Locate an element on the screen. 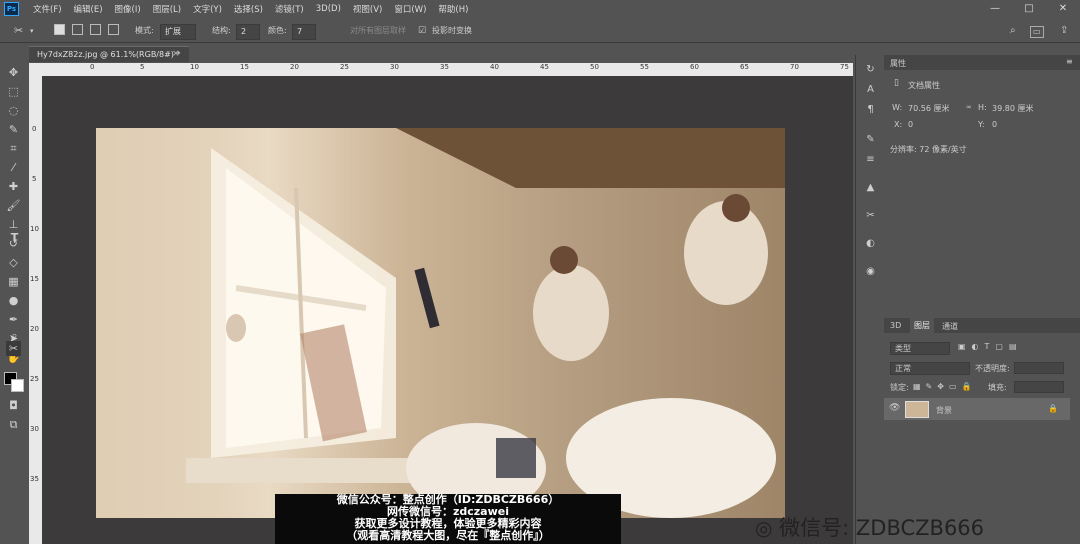 Image resolution: width=1080 pixels, height=544 pixels. content-aware-move-tool-icon: ✂ is located at coordinates (13, 348).